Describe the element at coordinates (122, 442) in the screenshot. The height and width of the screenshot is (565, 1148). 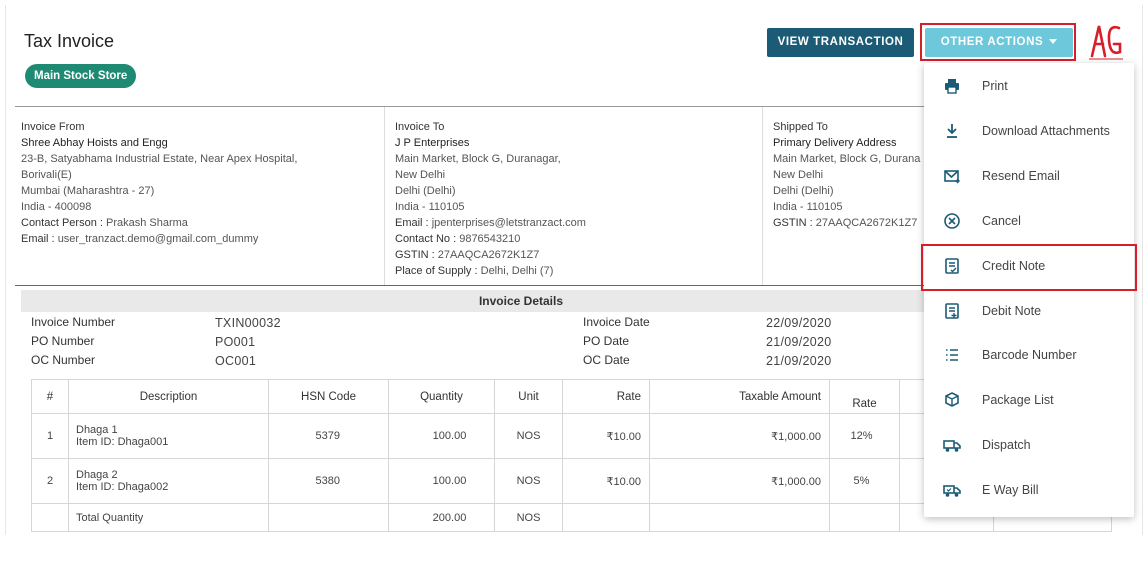
I see `item-id: Item ID: Dhaga001` at that location.